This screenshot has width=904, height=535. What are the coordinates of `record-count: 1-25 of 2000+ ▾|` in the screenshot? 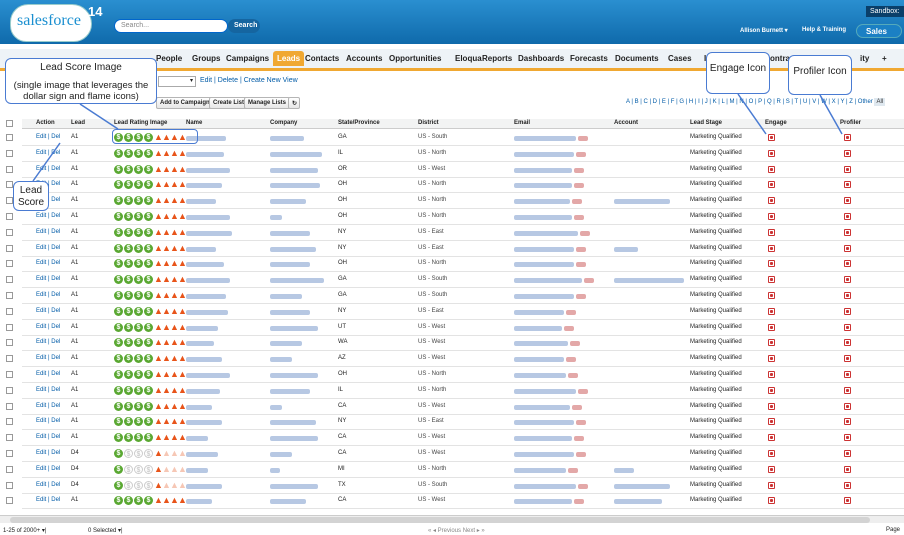 It's located at (24, 530).